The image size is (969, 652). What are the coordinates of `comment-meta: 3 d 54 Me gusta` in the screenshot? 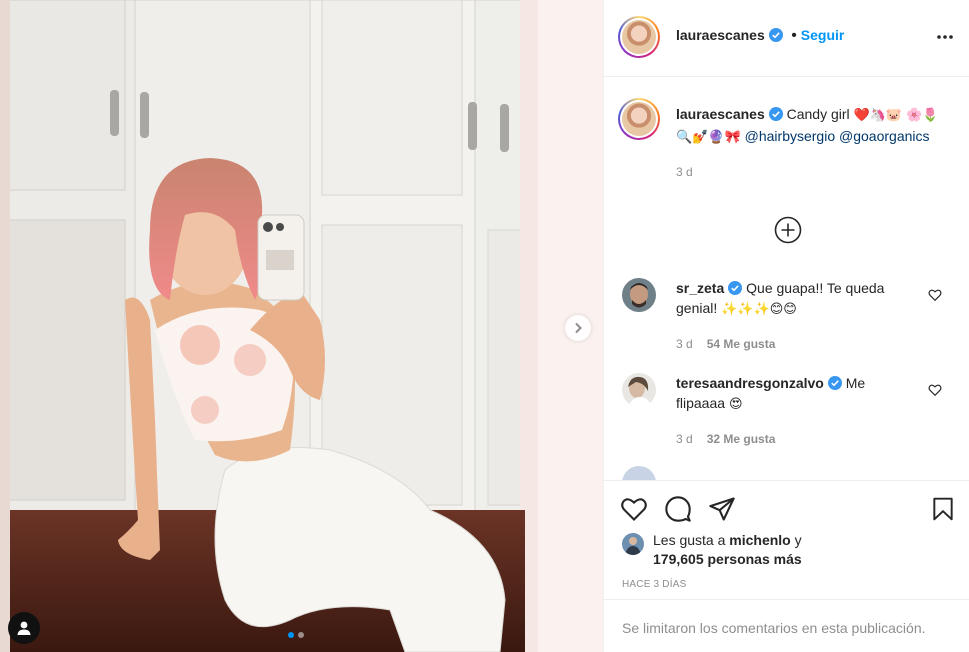 It's located at (796, 344).